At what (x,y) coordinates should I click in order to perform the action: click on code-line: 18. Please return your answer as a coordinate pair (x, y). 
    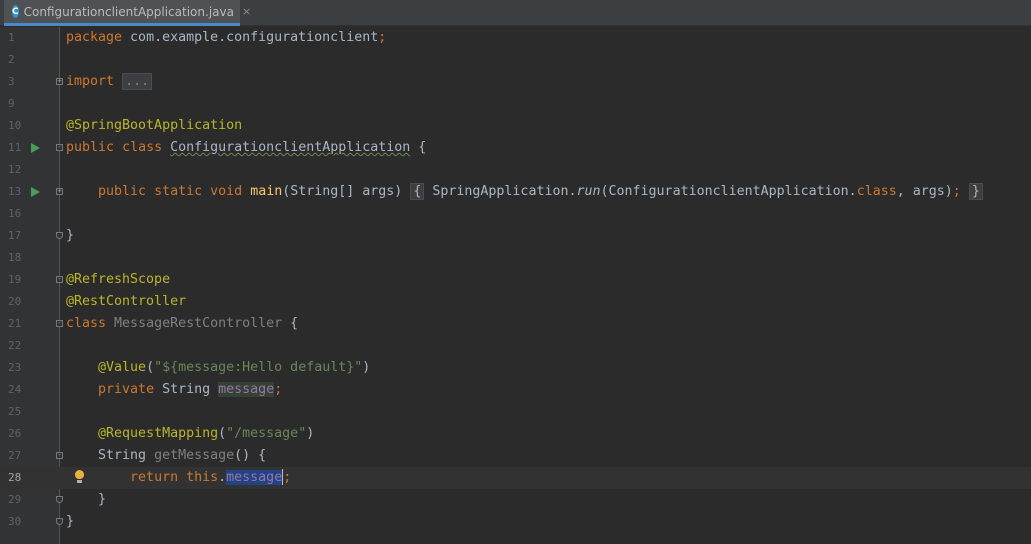
    Looking at the image, I should click on (515, 258).